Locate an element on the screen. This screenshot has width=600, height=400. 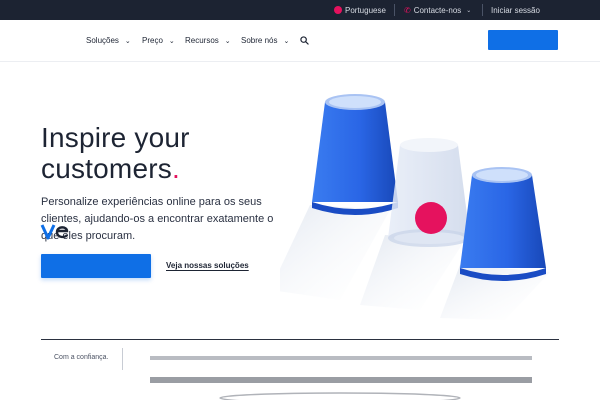
nav-item-label: Recursos is located at coordinates (202, 40).